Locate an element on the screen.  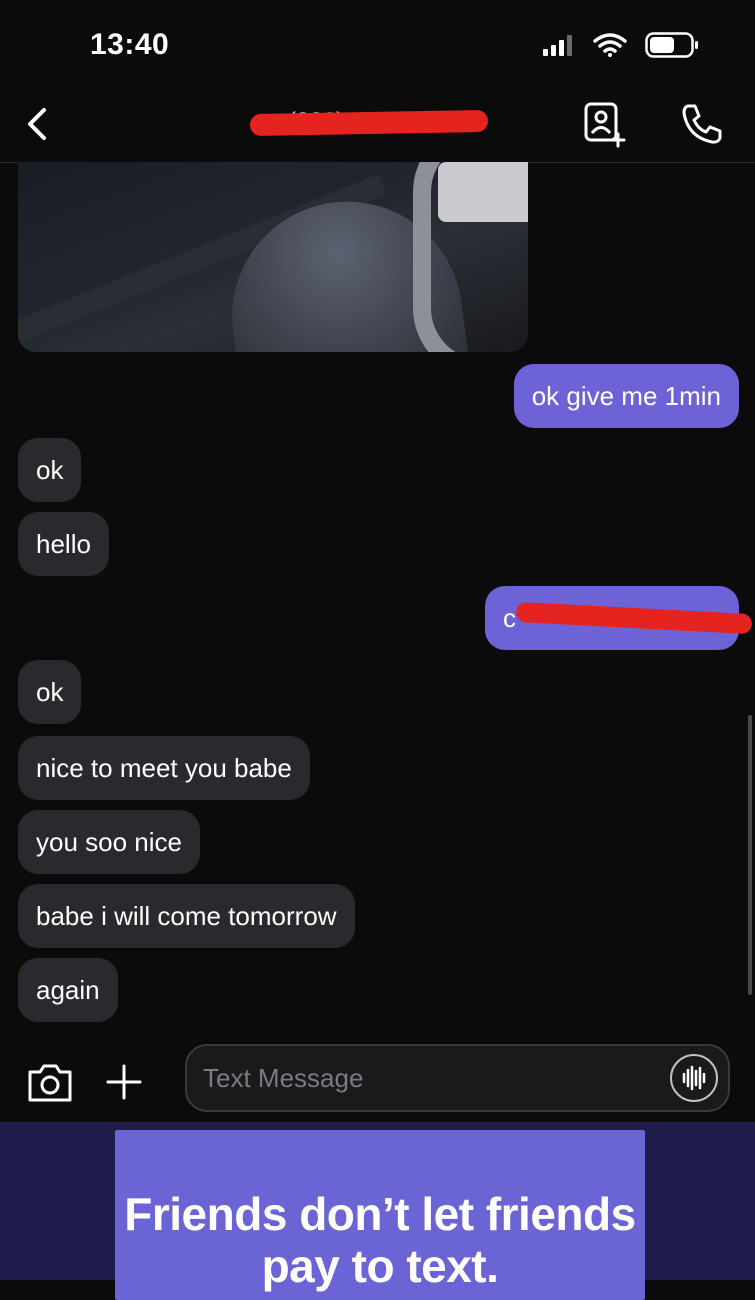
ad-headline: Friends don’t let friends pay to text. is located at coordinates (380, 1240).